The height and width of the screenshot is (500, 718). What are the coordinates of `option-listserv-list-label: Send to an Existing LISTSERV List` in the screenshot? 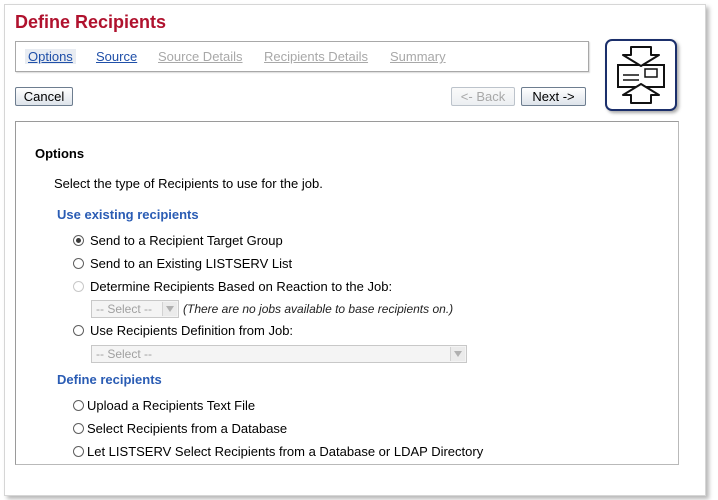 It's located at (191, 263).